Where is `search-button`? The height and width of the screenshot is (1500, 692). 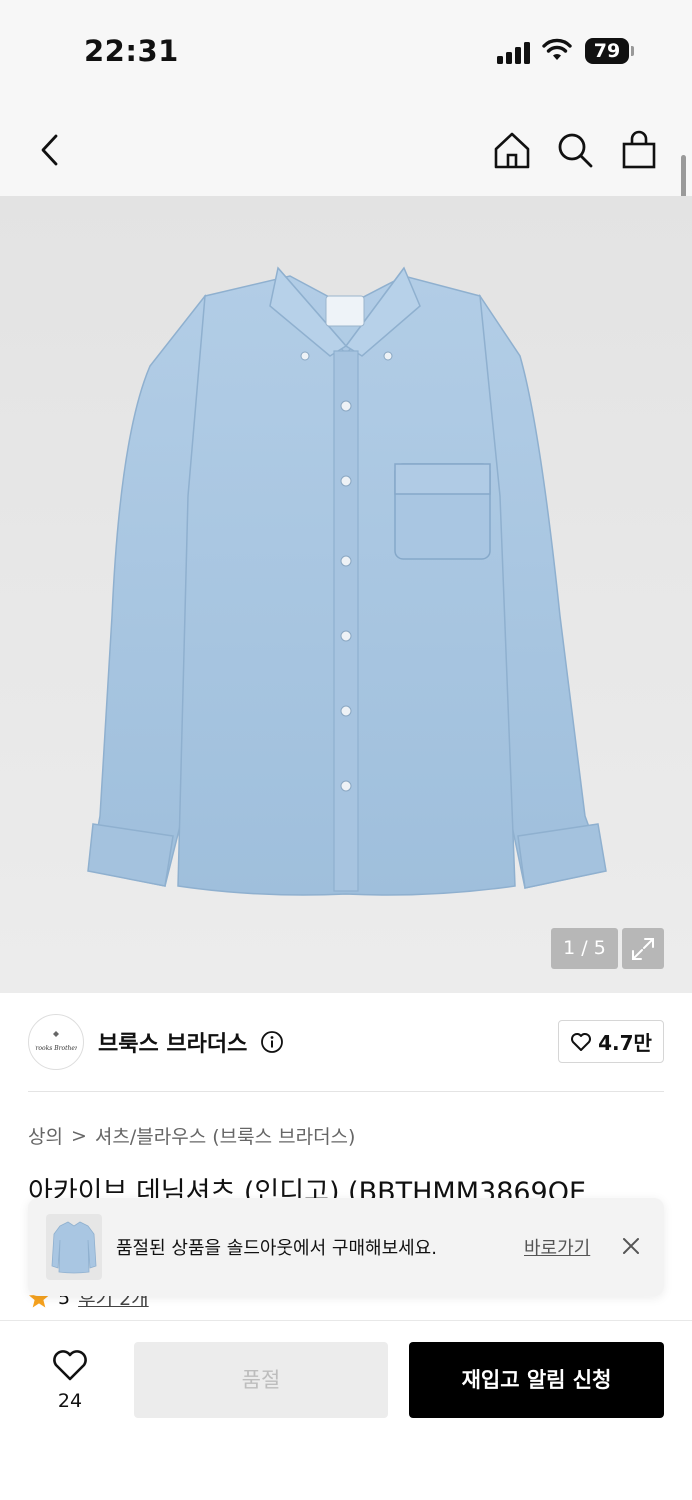 search-button is located at coordinates (575, 150).